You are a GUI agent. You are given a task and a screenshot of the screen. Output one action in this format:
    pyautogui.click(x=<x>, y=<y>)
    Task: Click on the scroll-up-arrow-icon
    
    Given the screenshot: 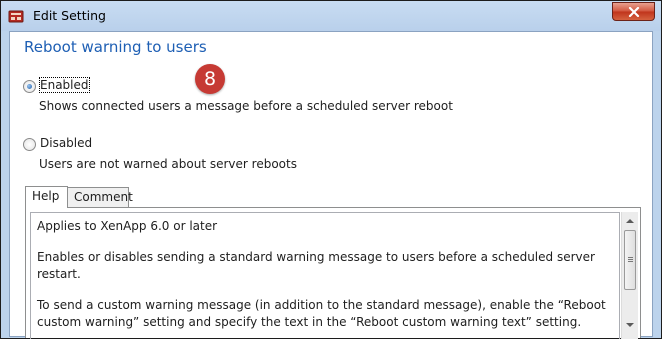 What is the action you would take?
    pyautogui.click(x=630, y=221)
    